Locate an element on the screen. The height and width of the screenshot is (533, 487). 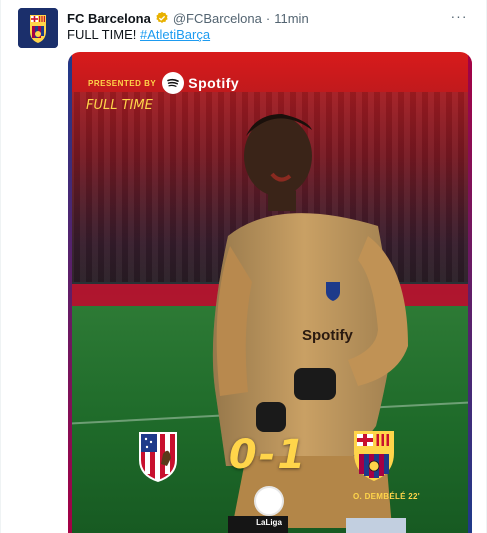
avatar is located at coordinates (38, 28).